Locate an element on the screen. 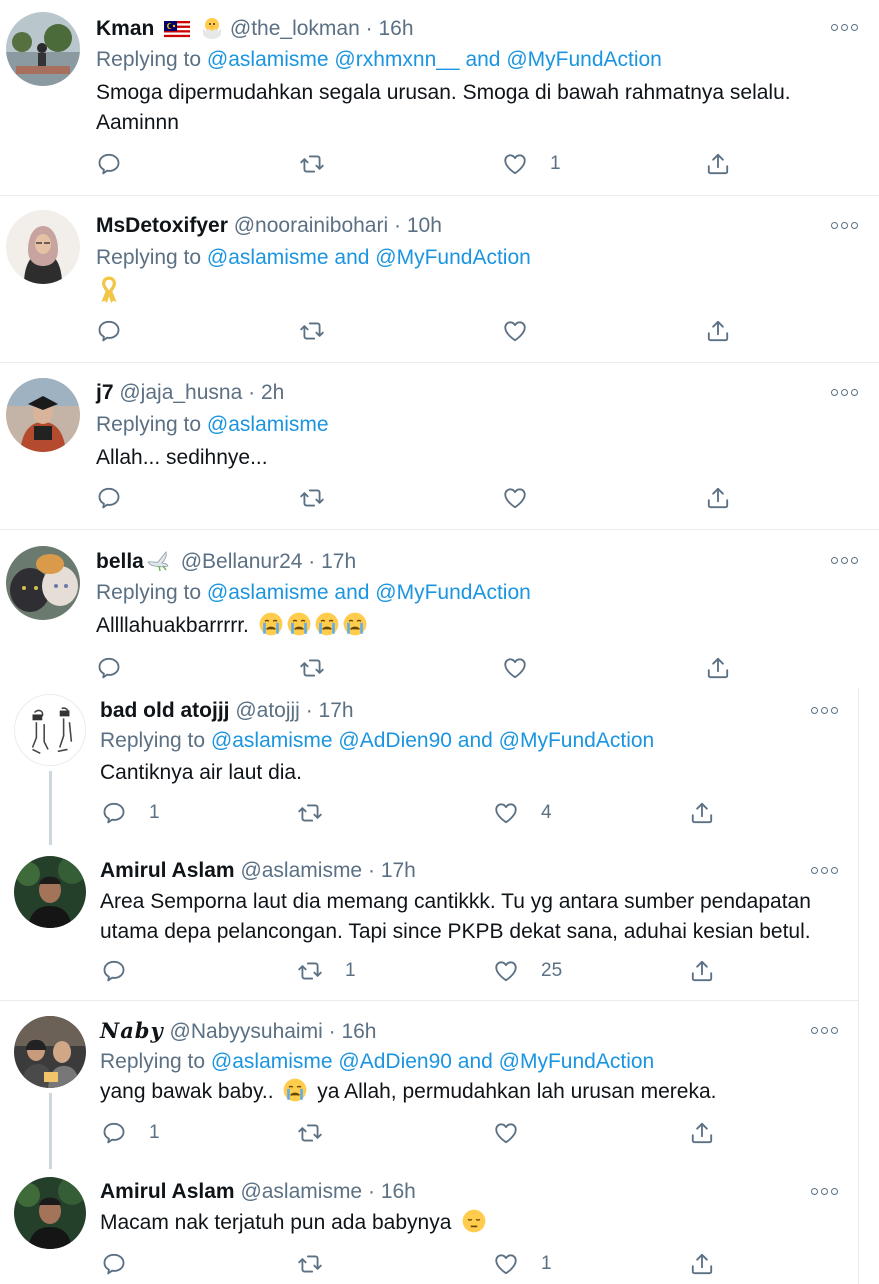 This screenshot has height=1284, width=879. display-name: 𝑵𝒂𝒃𝒚 is located at coordinates (132, 1030).